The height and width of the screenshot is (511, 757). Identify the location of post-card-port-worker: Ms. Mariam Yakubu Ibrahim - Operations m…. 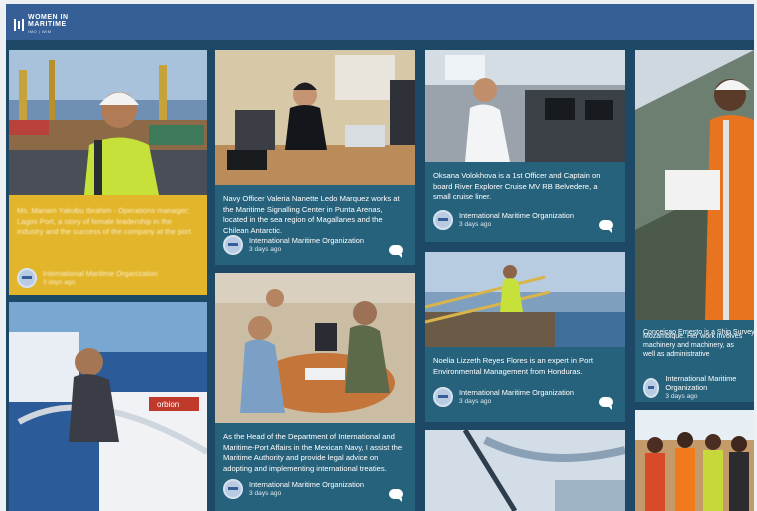
(108, 172).